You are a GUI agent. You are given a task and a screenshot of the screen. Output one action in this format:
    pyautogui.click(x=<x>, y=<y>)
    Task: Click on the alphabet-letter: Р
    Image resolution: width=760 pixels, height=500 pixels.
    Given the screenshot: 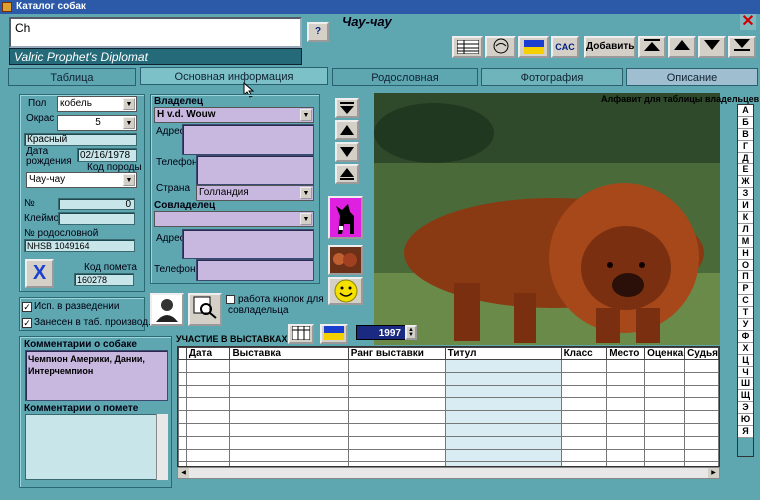 What is the action you would take?
    pyautogui.click(x=745, y=289)
    